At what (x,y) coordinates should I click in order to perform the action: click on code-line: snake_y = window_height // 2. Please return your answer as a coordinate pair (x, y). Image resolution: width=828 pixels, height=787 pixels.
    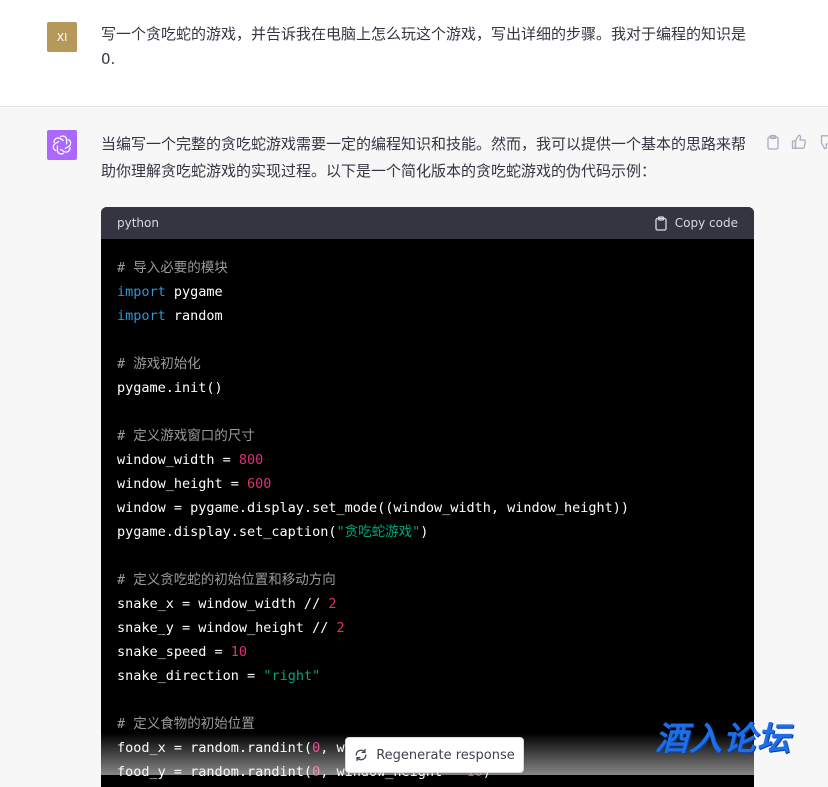
    Looking at the image, I should click on (427, 628).